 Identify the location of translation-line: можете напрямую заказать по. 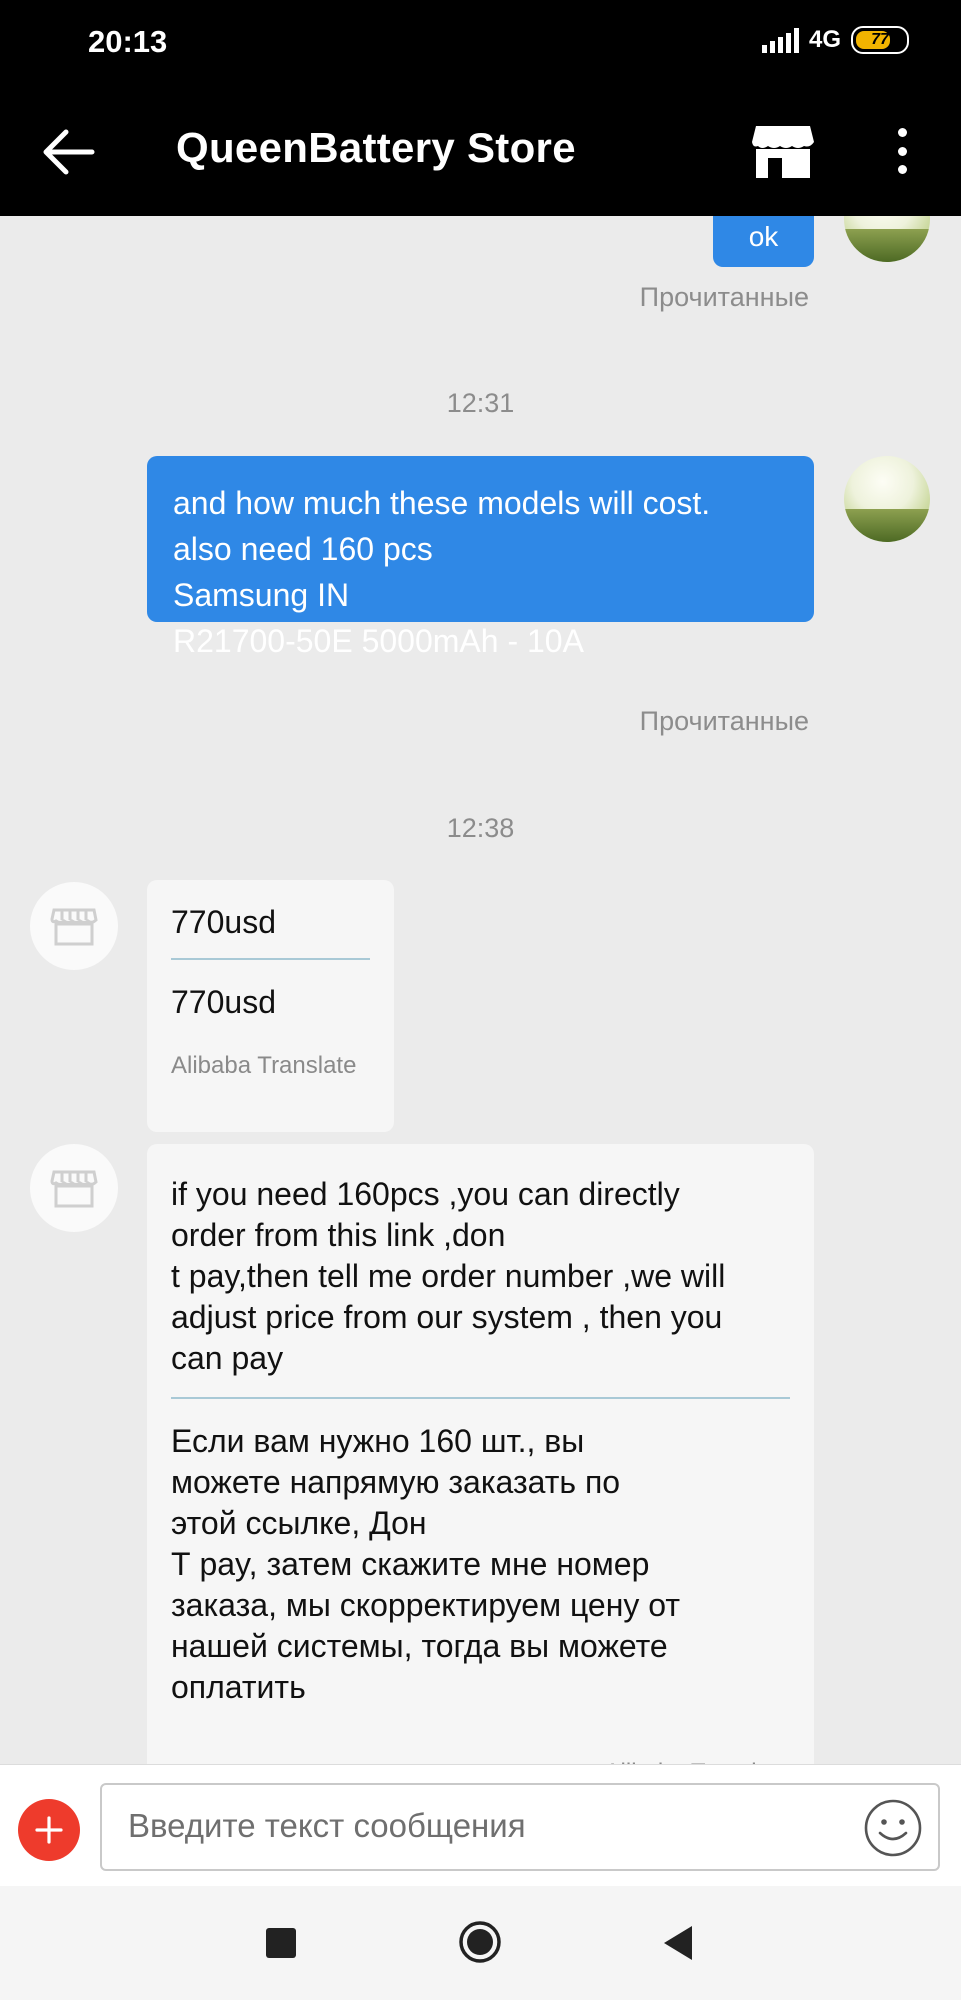
(396, 1482).